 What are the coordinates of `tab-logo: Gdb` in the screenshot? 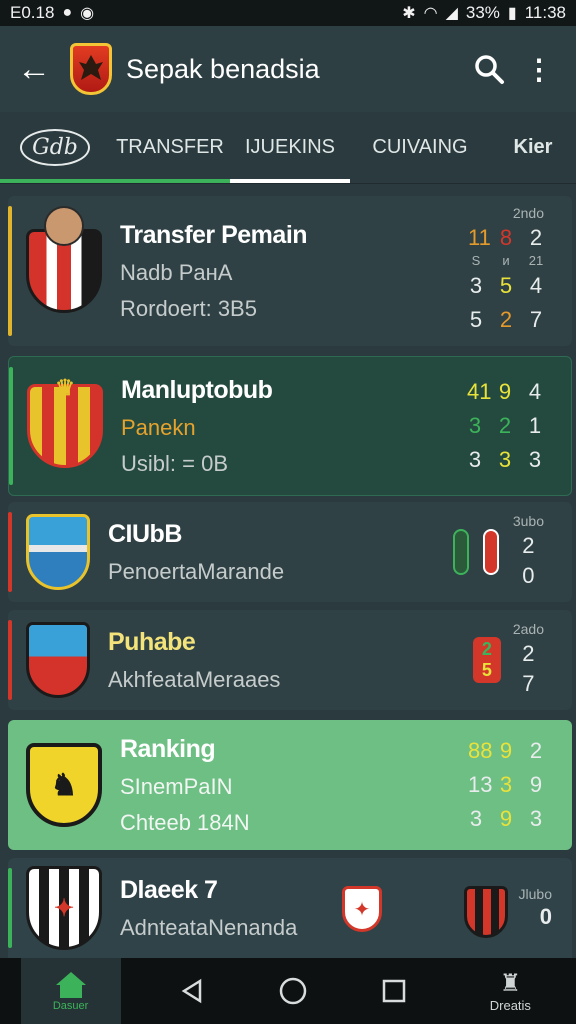 It's located at (55, 148).